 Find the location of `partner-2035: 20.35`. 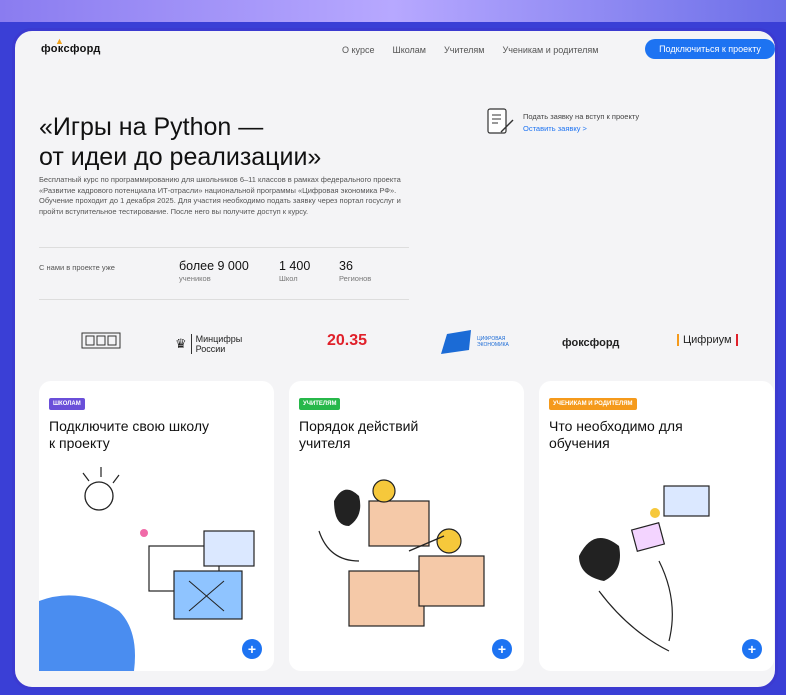

partner-2035: 20.35 is located at coordinates (347, 341).